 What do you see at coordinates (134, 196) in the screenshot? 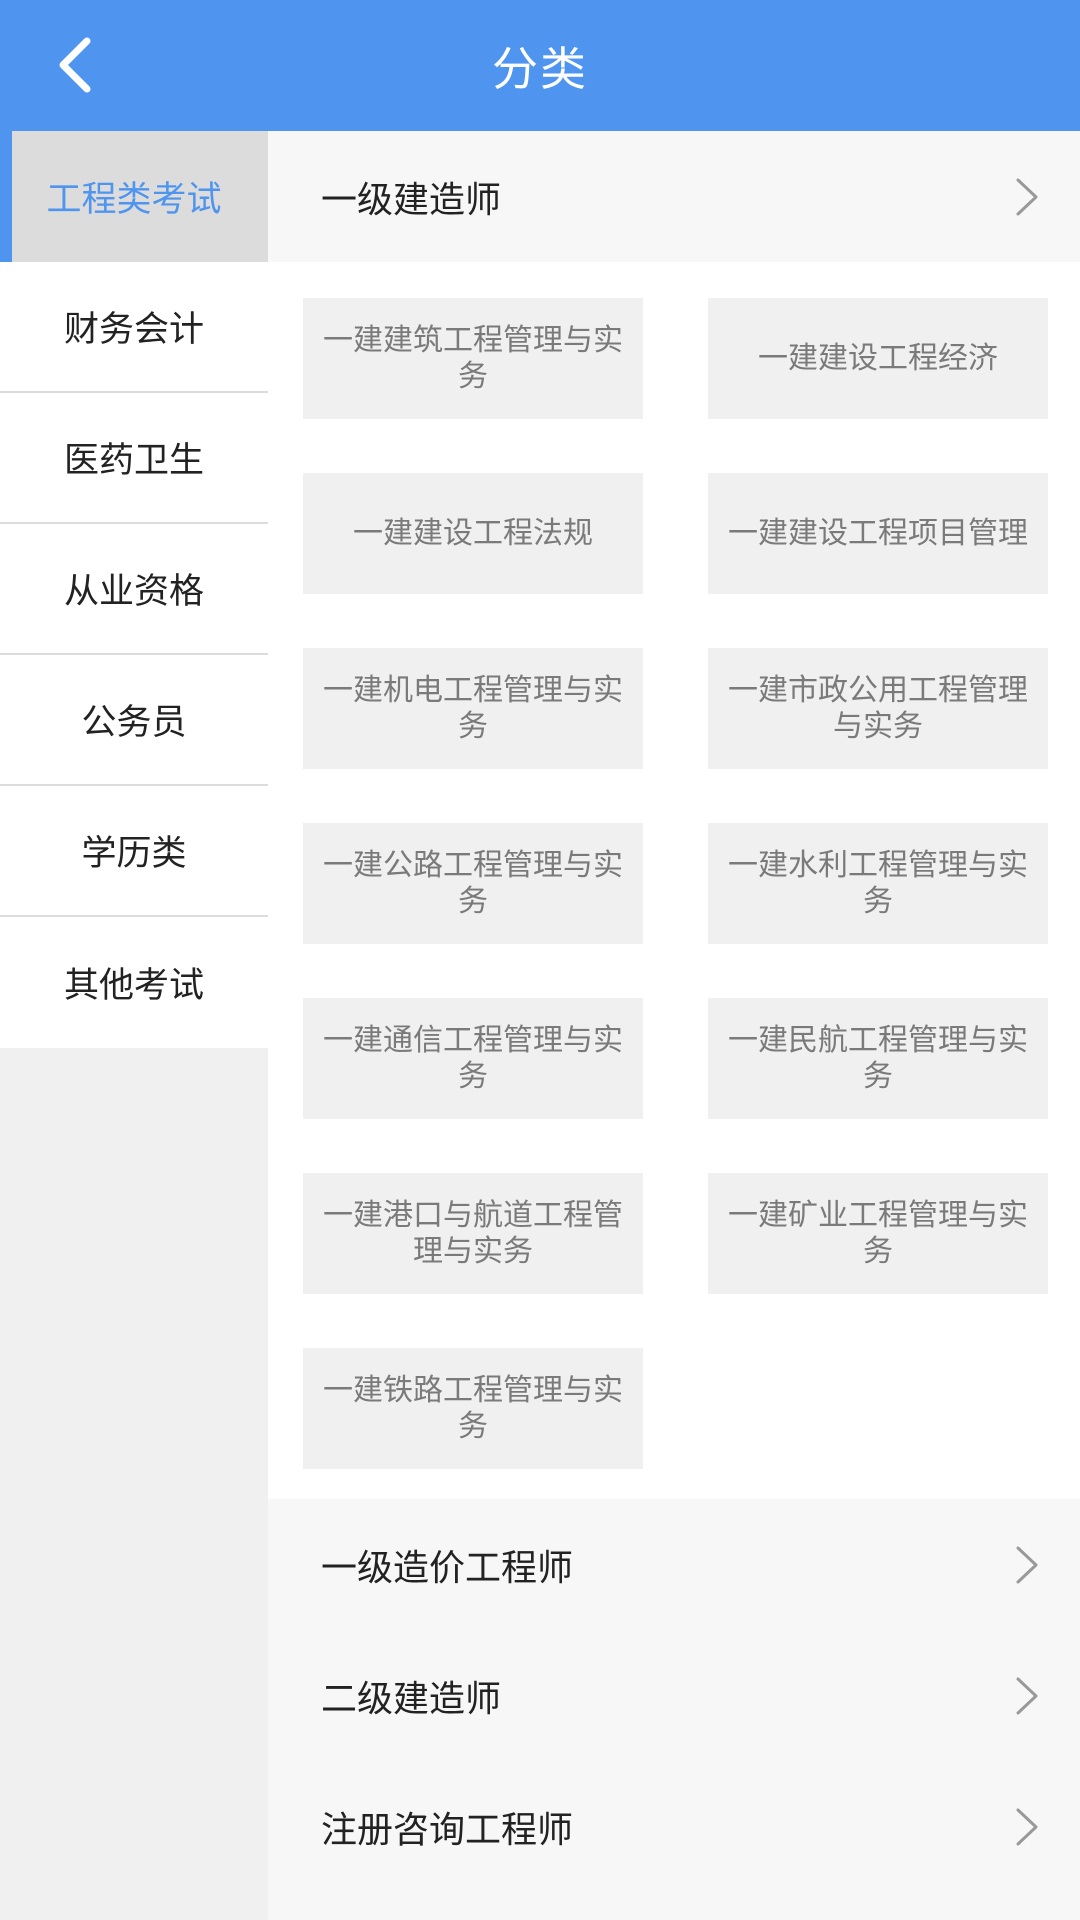
I see `sidebar-item-engineering: 工程类考试` at bounding box center [134, 196].